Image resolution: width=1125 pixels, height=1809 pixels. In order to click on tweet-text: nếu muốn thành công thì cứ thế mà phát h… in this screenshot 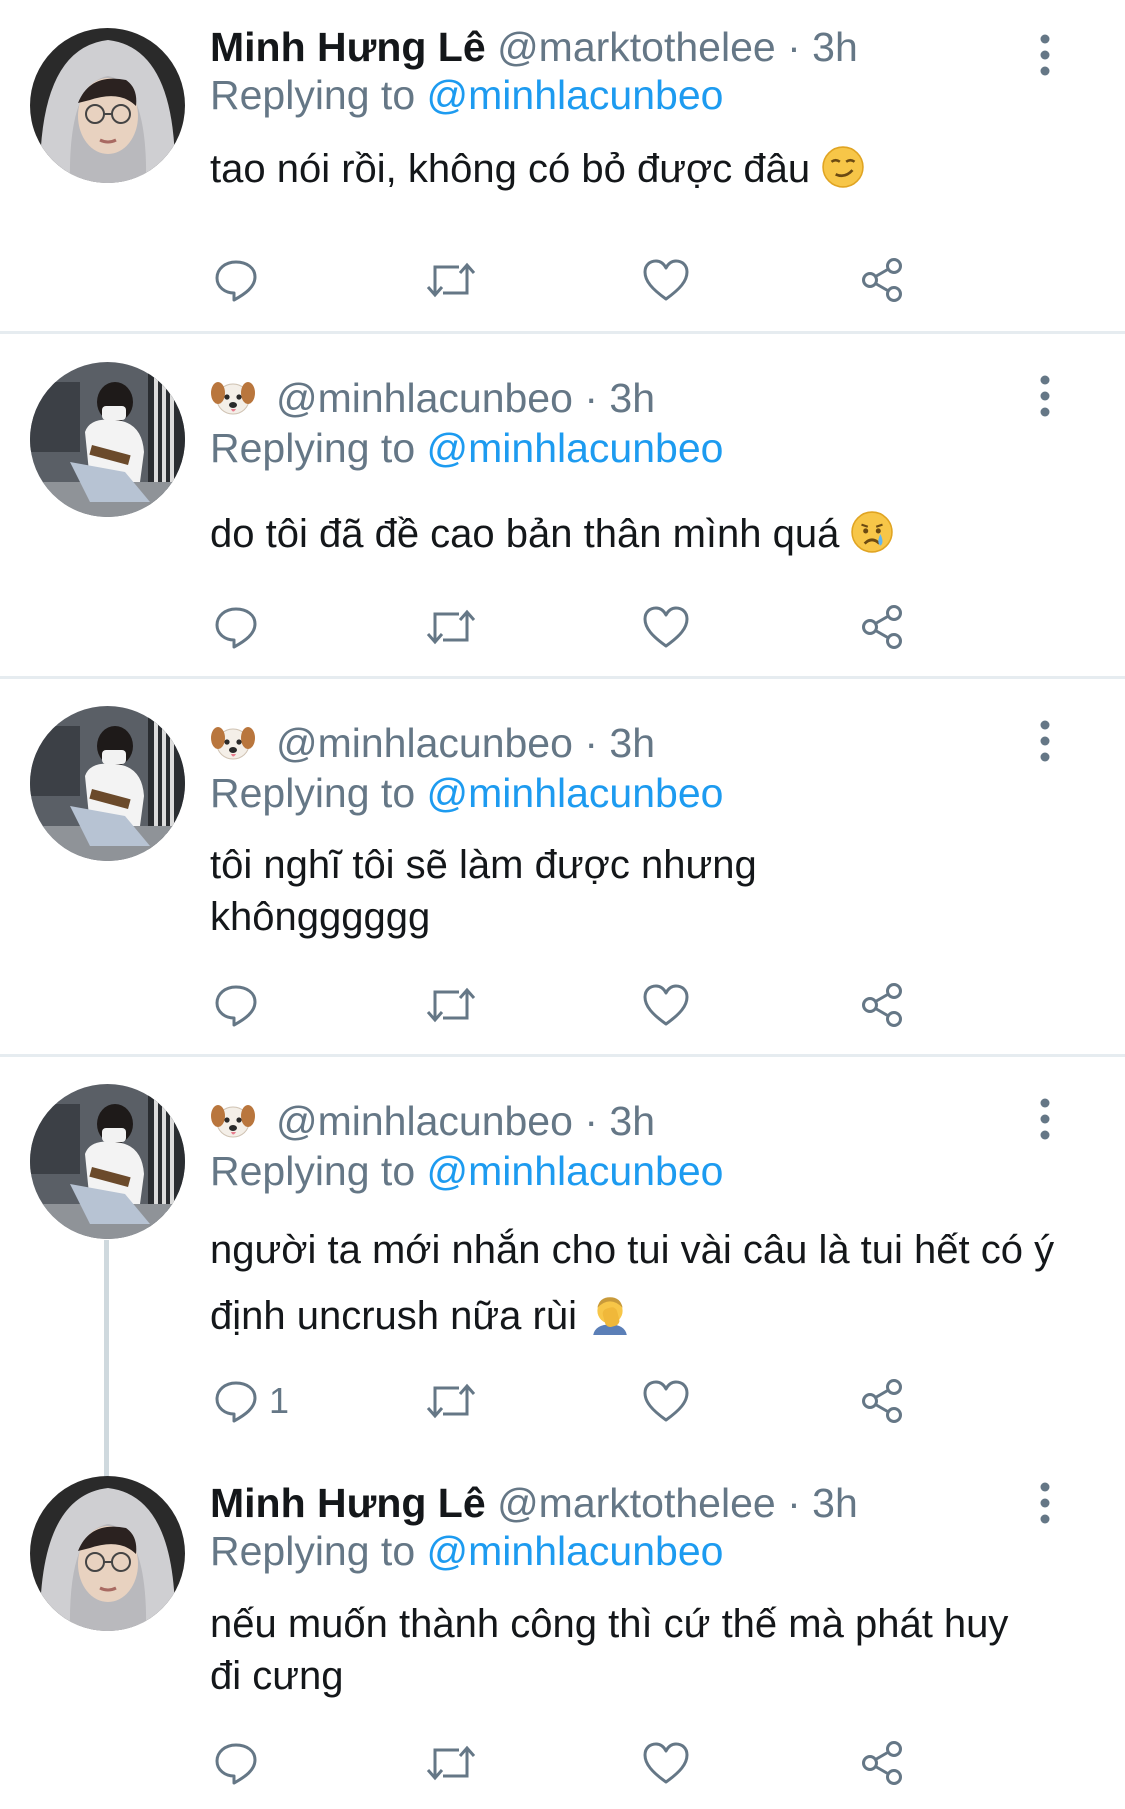, I will do `click(620, 1650)`.